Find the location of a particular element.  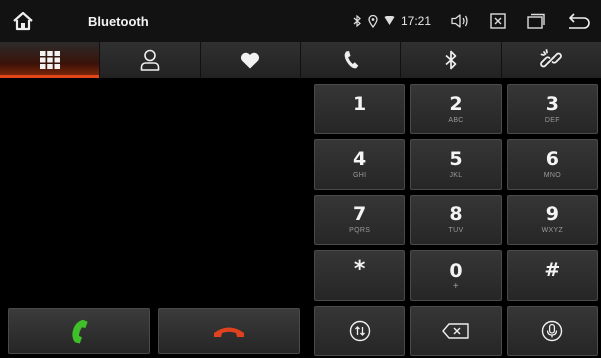

status-bar: Bluetooth 17:21 is located at coordinates (300, 21).